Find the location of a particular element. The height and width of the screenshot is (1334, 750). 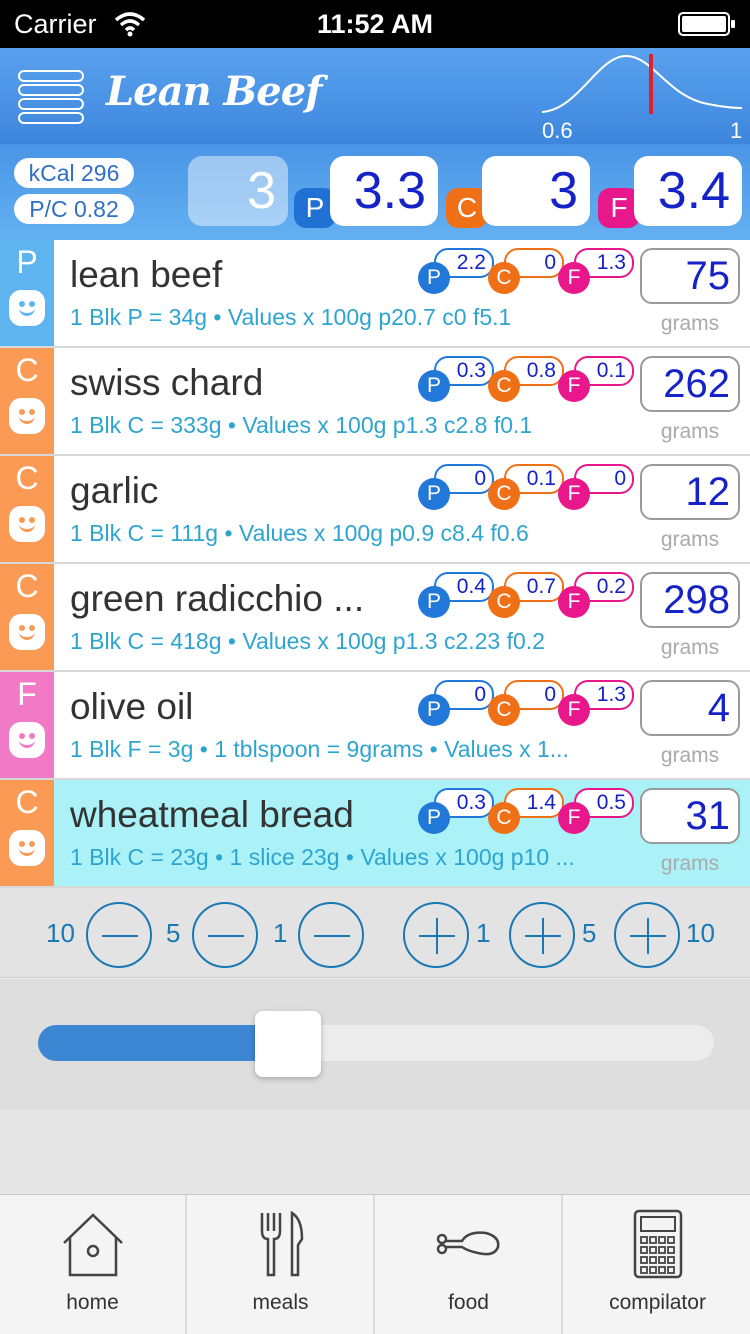

tab-label: meals is located at coordinates (280, 1302).